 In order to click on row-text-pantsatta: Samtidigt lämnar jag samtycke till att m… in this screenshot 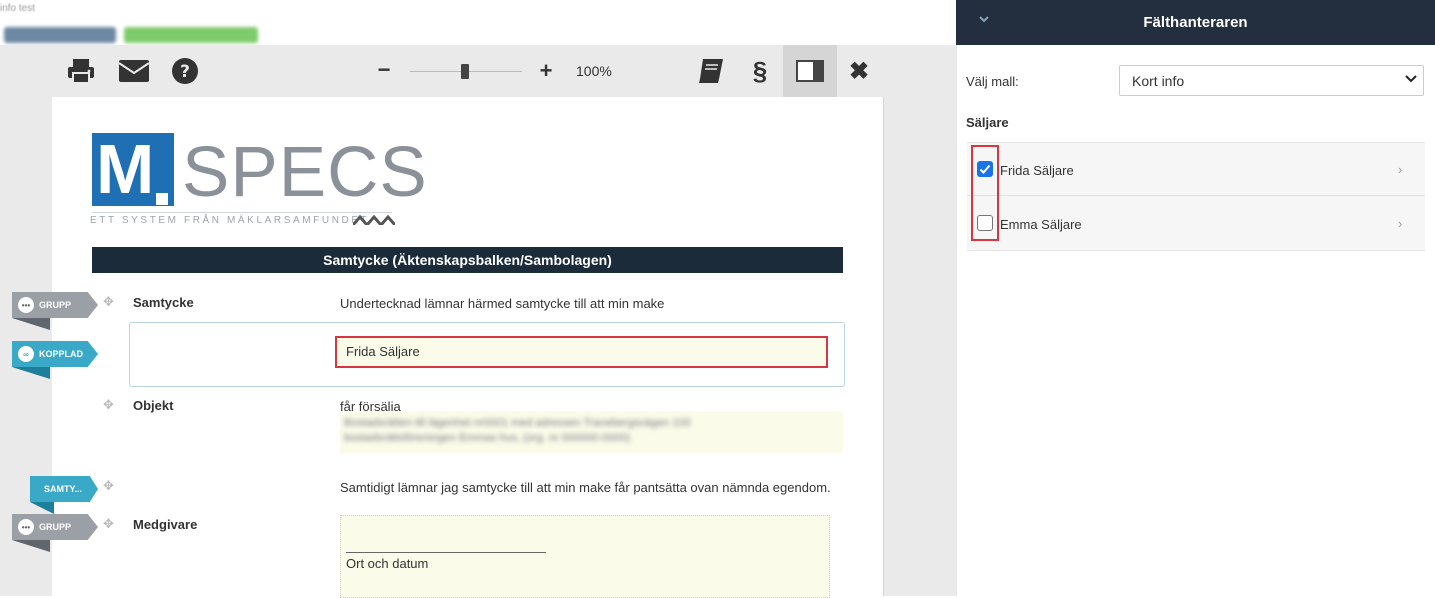, I will do `click(585, 487)`.